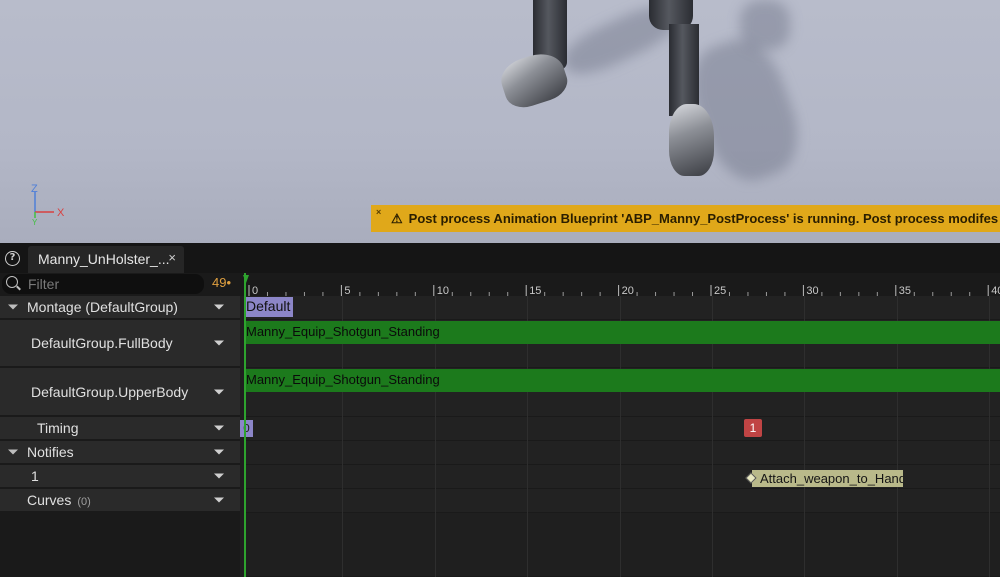  I want to click on track-curves: Curves (0), so click(120, 501).